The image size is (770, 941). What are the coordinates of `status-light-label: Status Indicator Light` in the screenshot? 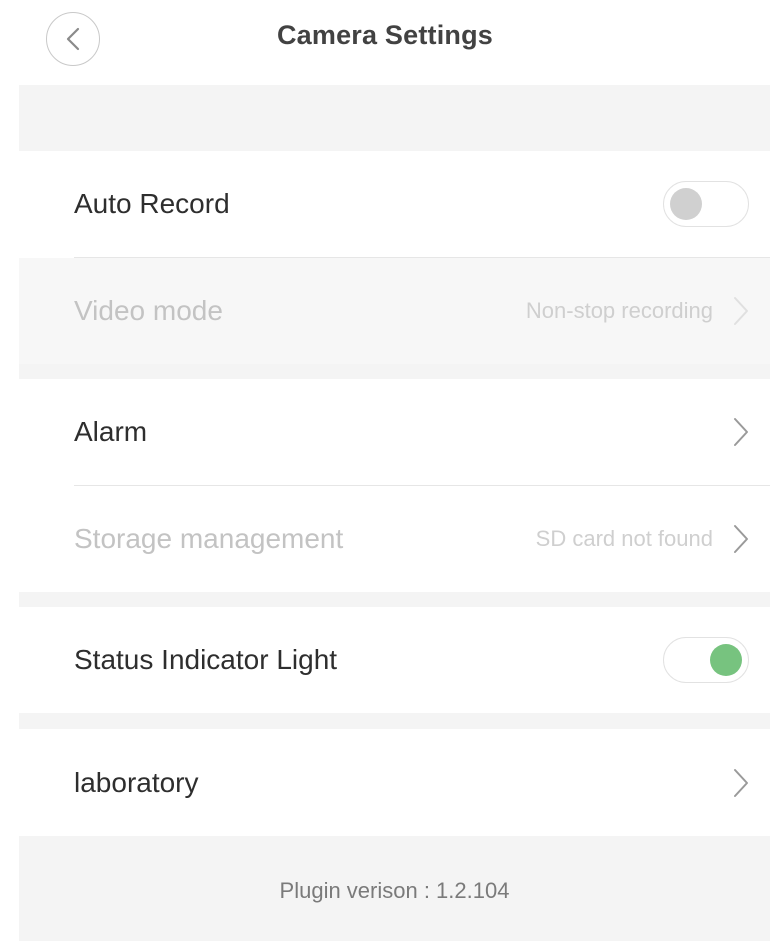 It's located at (206, 659).